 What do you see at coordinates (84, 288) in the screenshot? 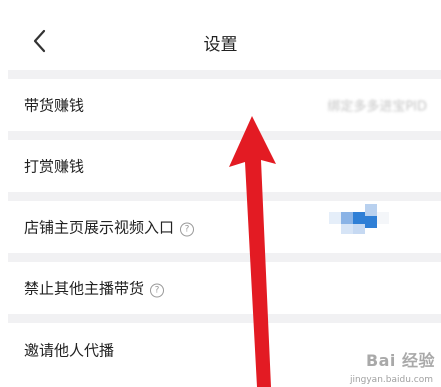
I see `row-label-text: 禁止其他主播带货` at bounding box center [84, 288].